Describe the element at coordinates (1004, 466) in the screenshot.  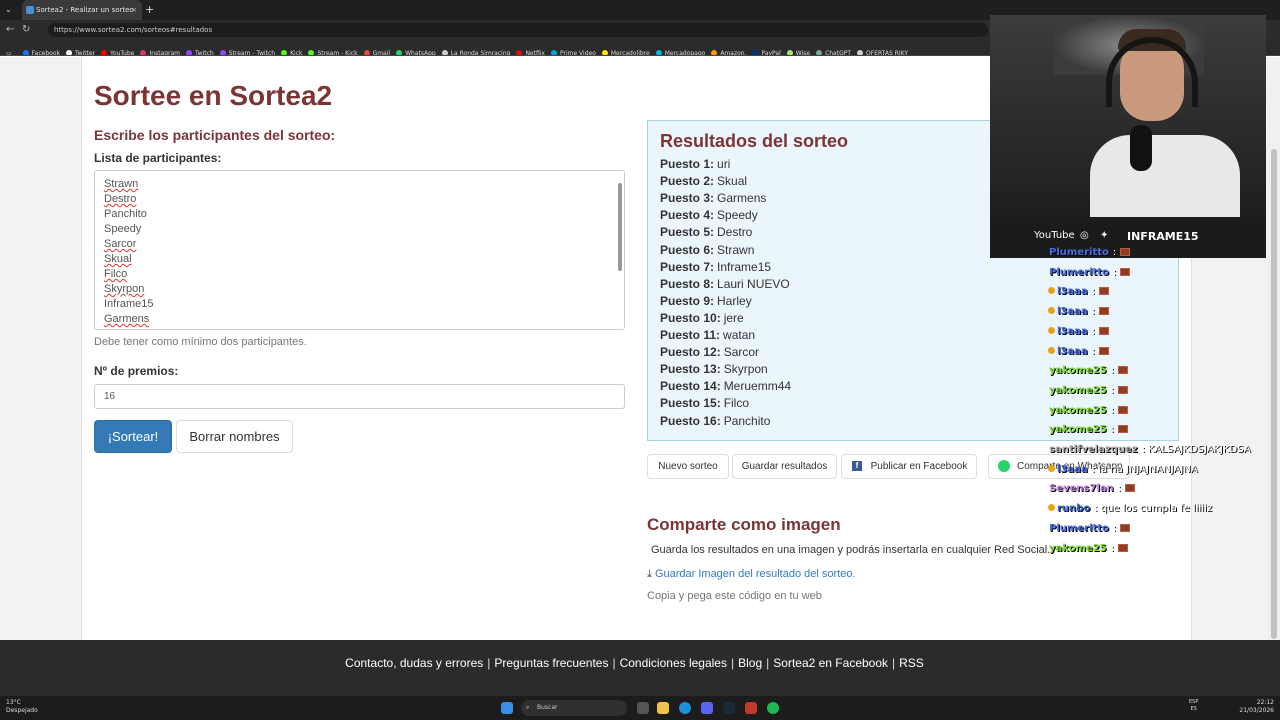
I see `whatsapp-icon` at that location.